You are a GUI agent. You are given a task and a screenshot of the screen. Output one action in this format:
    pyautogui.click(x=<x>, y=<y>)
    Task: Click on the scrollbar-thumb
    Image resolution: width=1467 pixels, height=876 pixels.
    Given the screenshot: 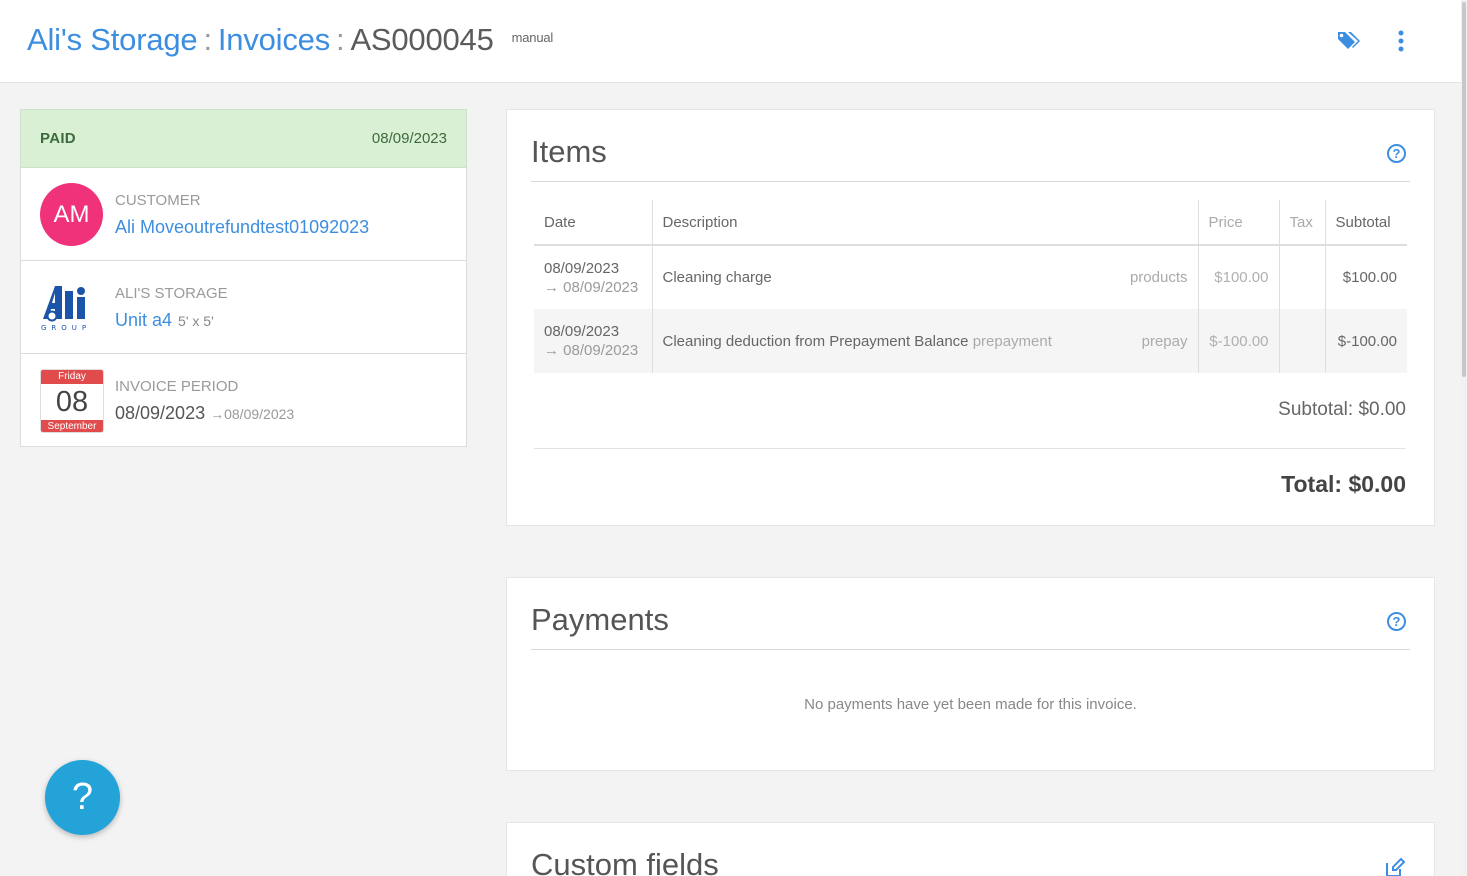 What is the action you would take?
    pyautogui.click(x=1464, y=189)
    